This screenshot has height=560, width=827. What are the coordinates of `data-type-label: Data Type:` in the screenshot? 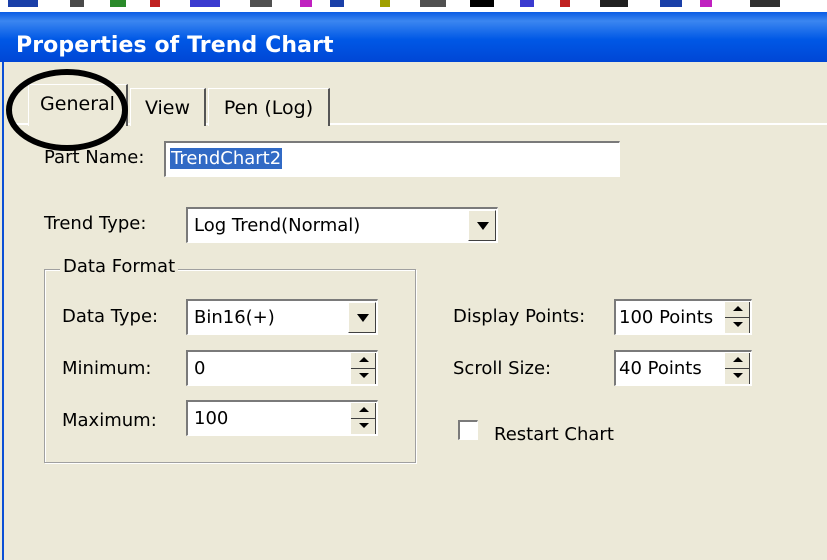 It's located at (110, 316).